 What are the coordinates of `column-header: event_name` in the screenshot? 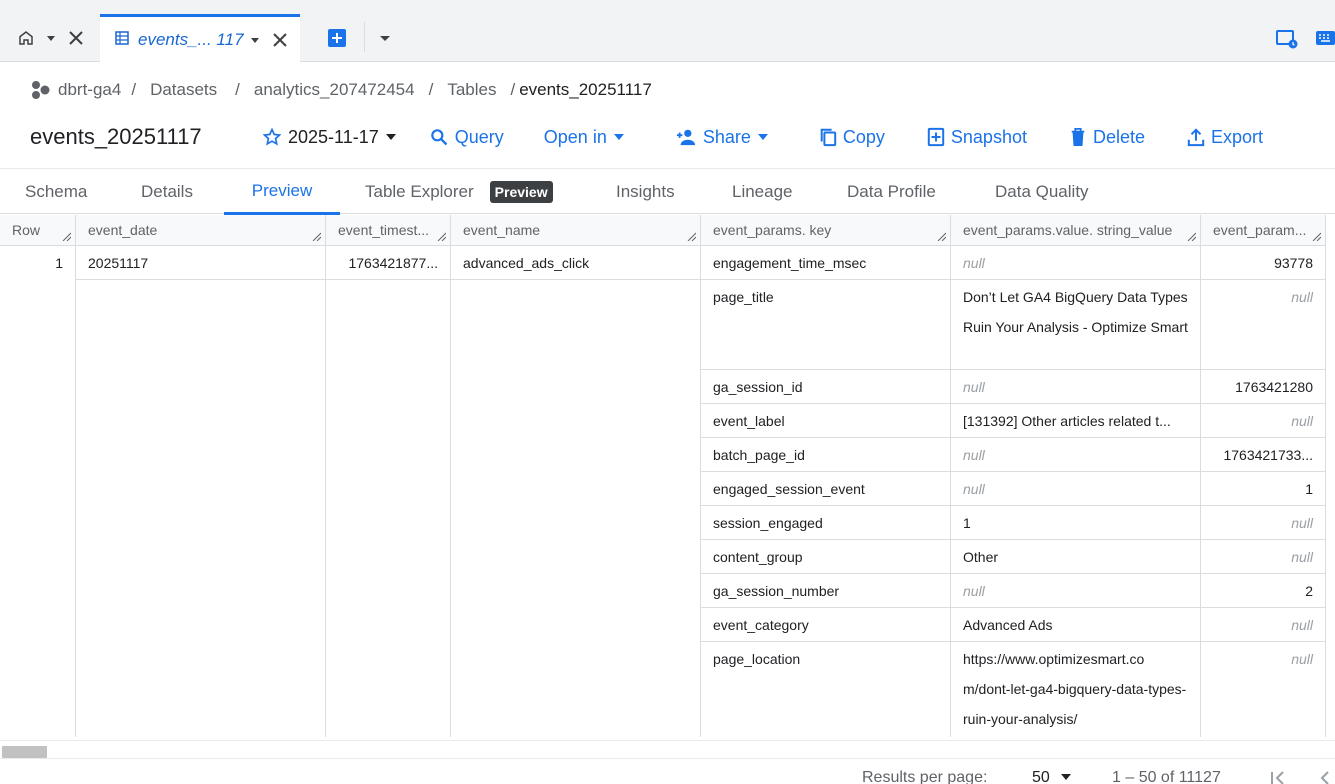 It's located at (576, 230).